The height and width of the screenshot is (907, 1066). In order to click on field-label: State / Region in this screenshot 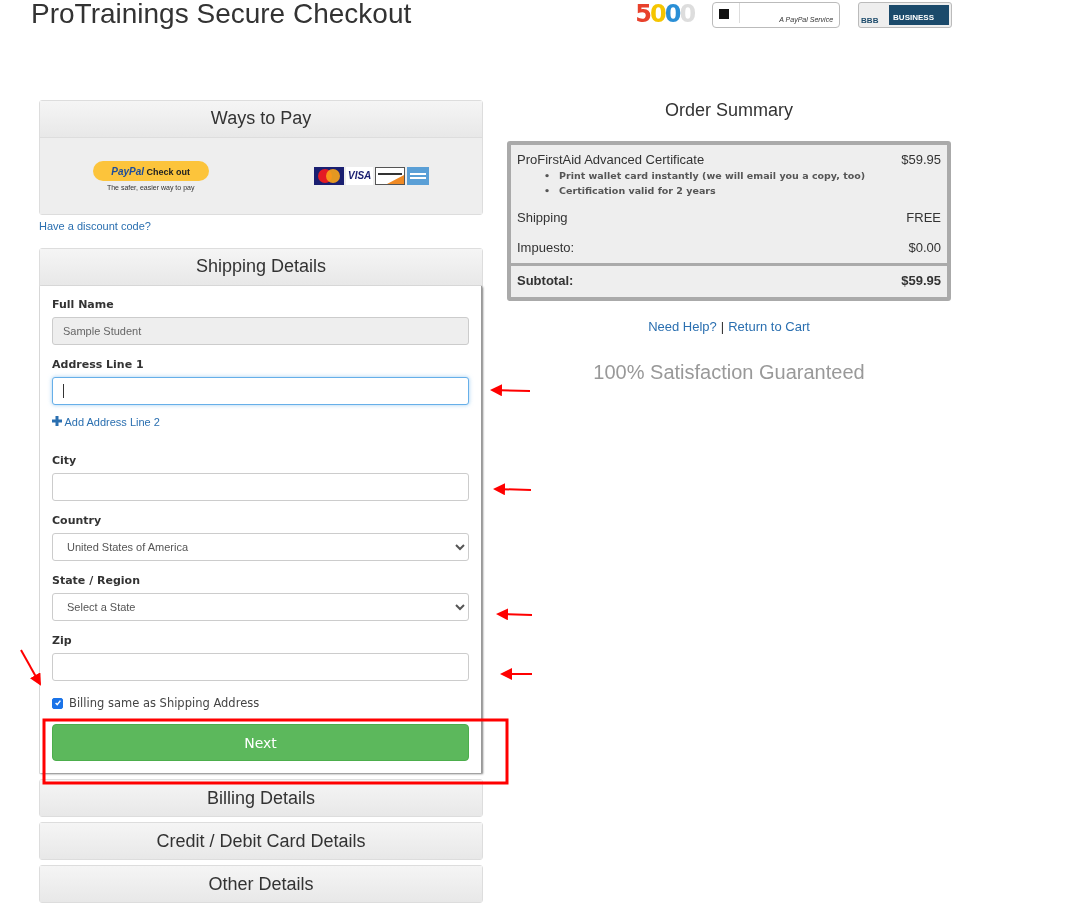, I will do `click(96, 580)`.